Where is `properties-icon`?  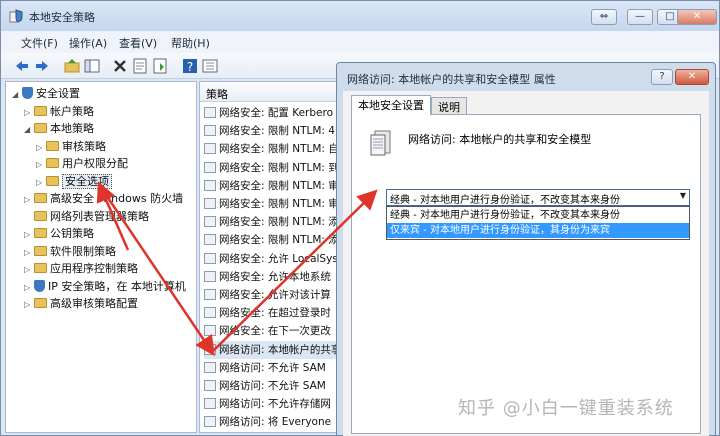
properties-icon is located at coordinates (140, 66).